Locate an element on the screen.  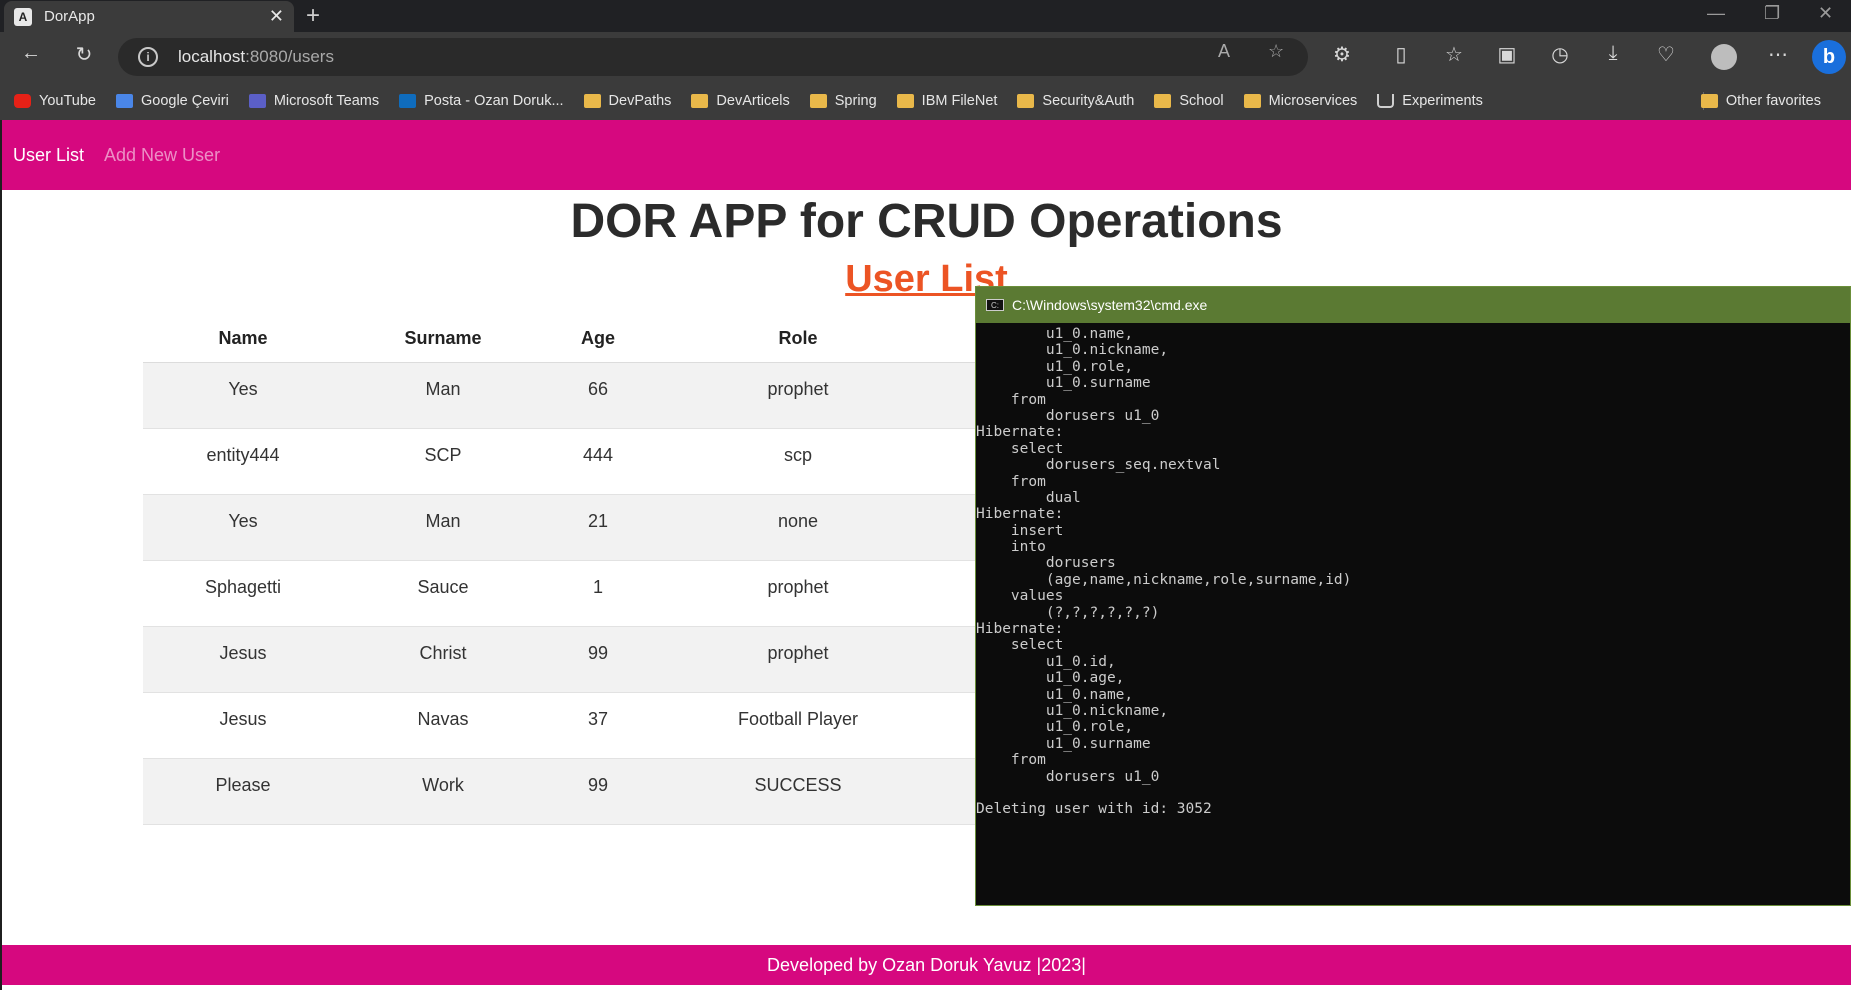
address-bar: i localhost:8080/users is located at coordinates (713, 57).